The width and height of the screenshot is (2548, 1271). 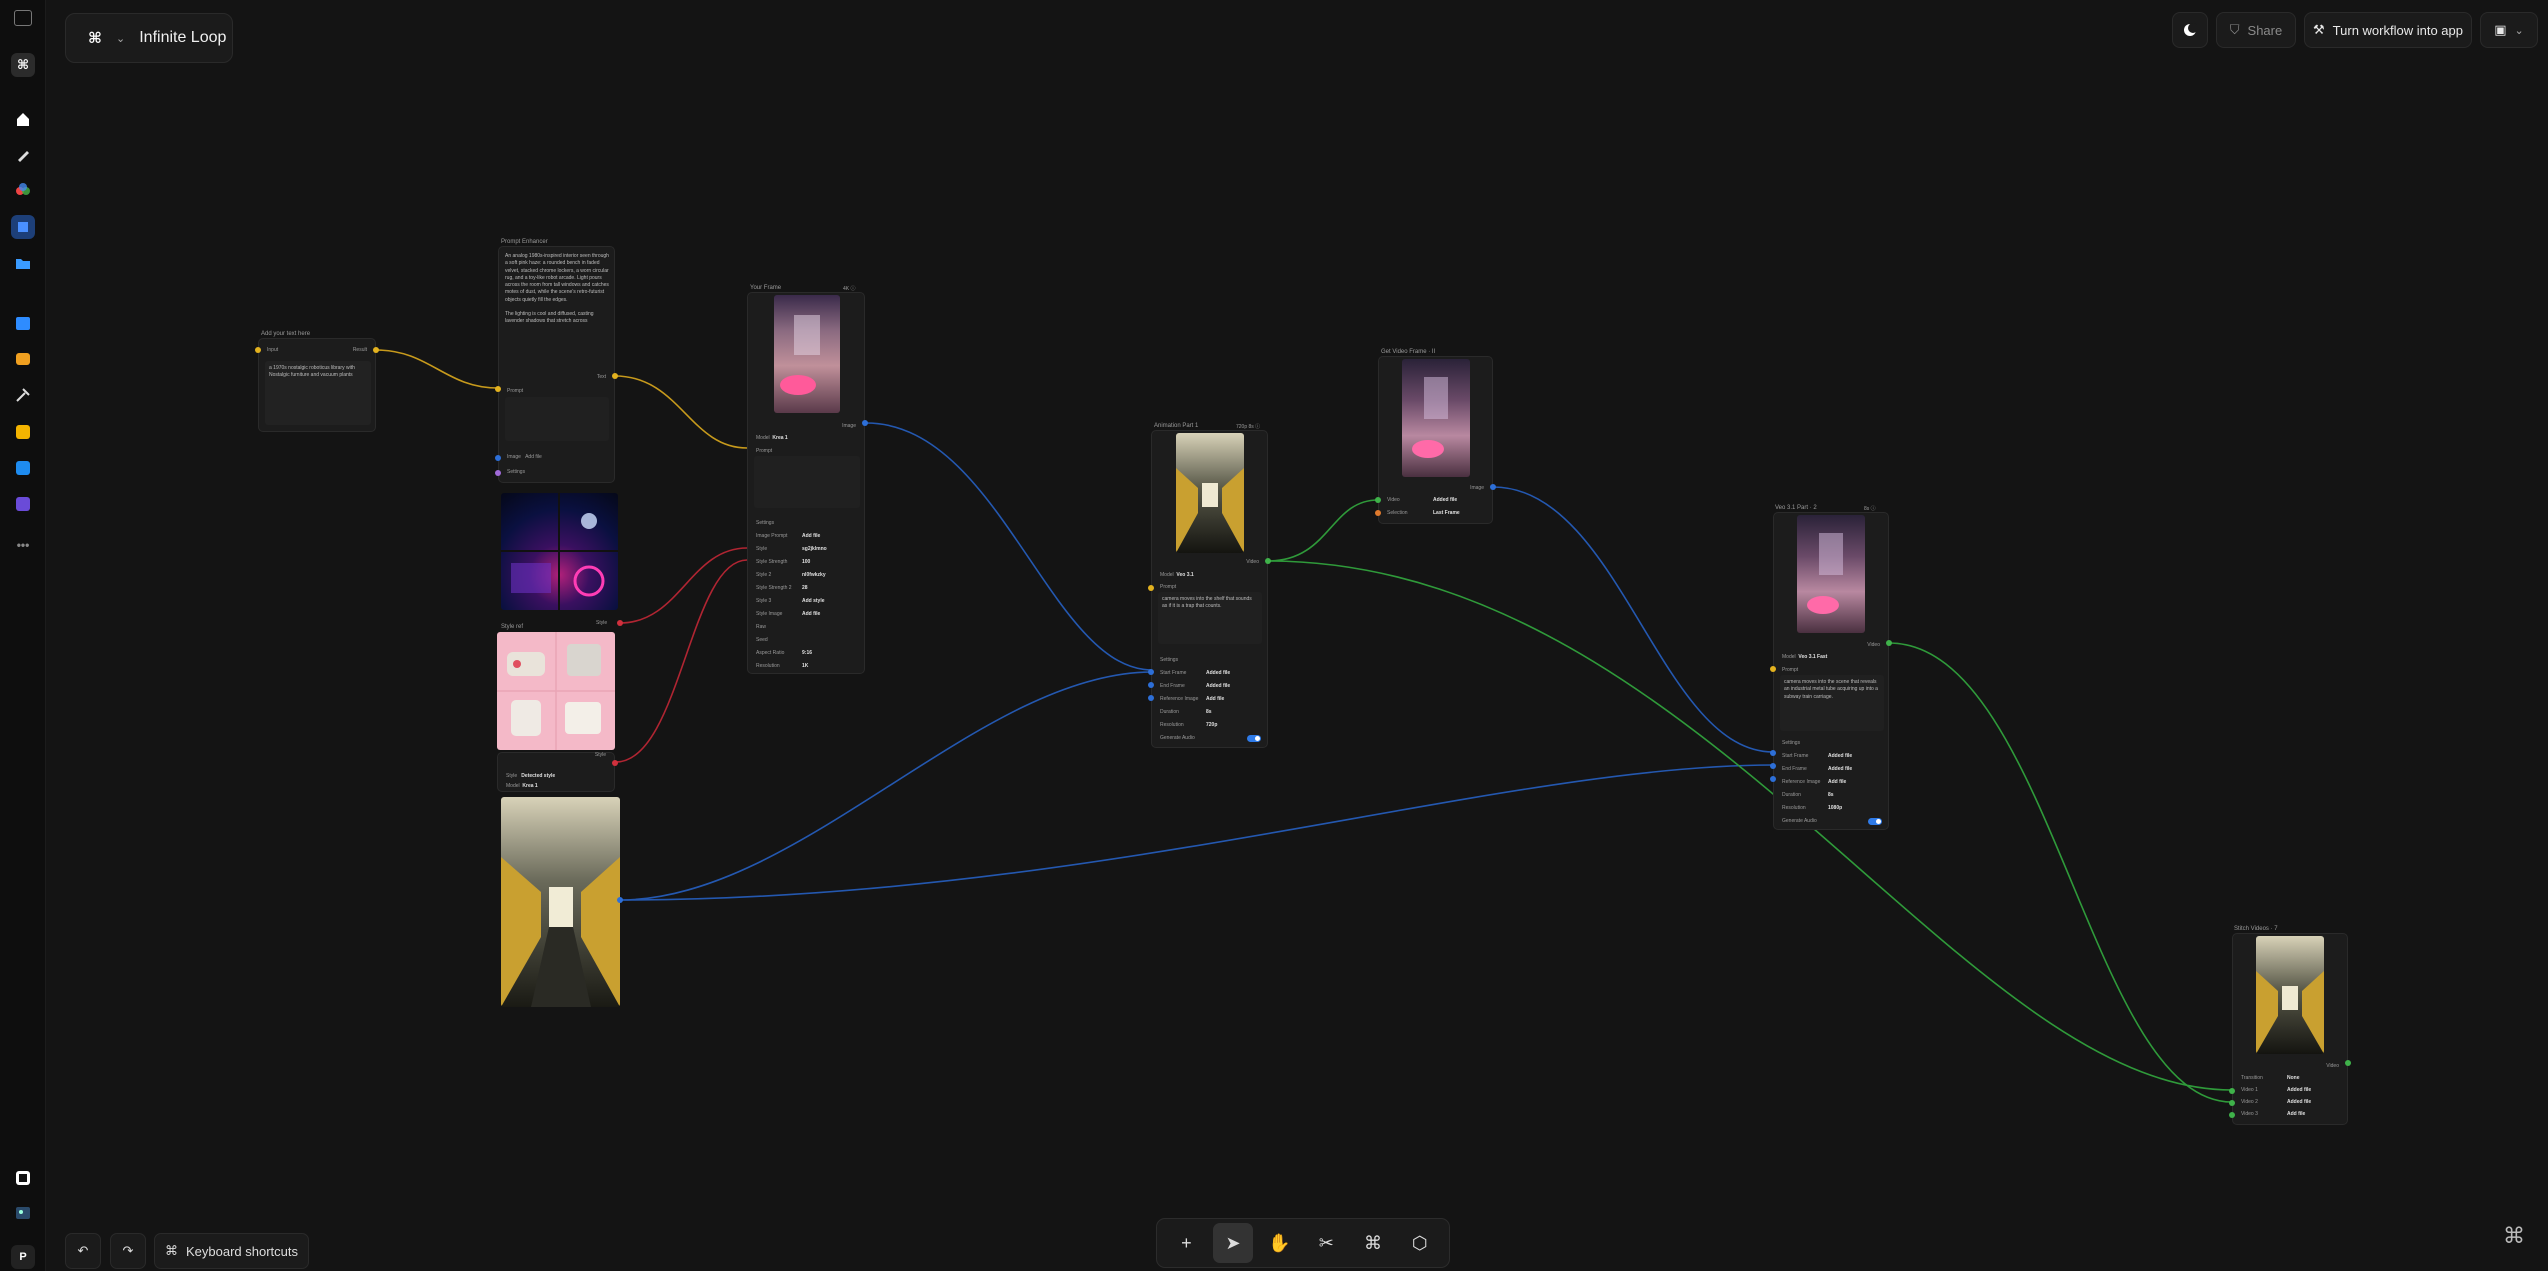 What do you see at coordinates (1151, 672) in the screenshot?
I see `animation-start-frame-port` at bounding box center [1151, 672].